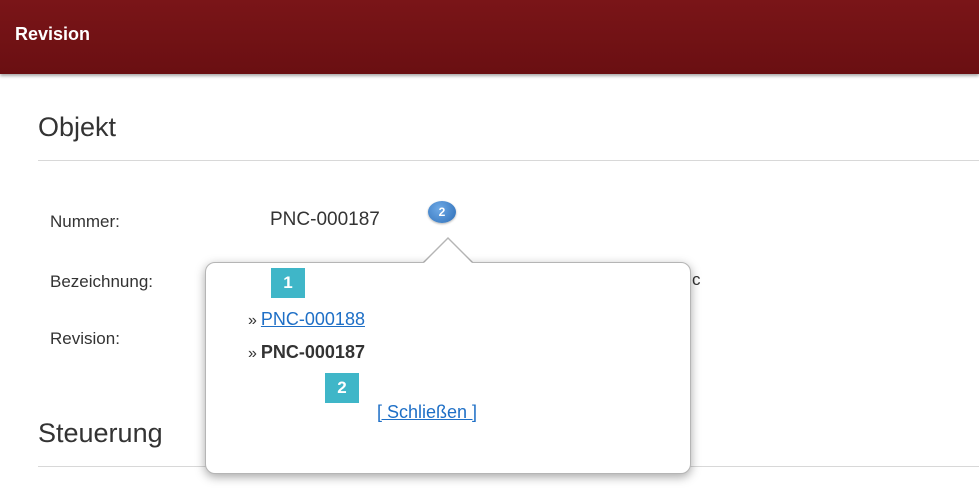  I want to click on nummer-label: Nummer:, so click(85, 221).